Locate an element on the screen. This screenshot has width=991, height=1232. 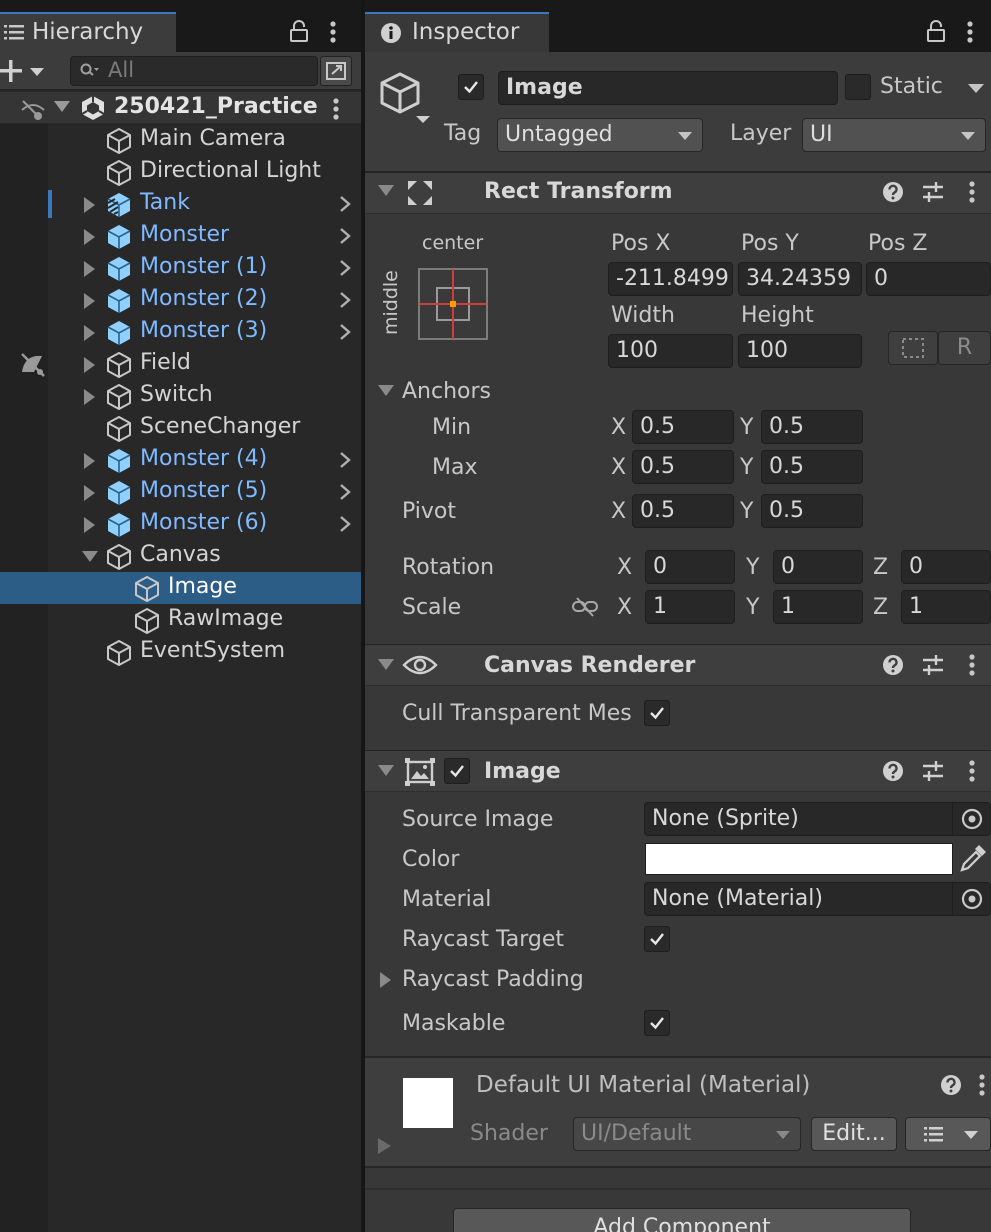
hierarchy-item: Monster (4) is located at coordinates (180, 460).